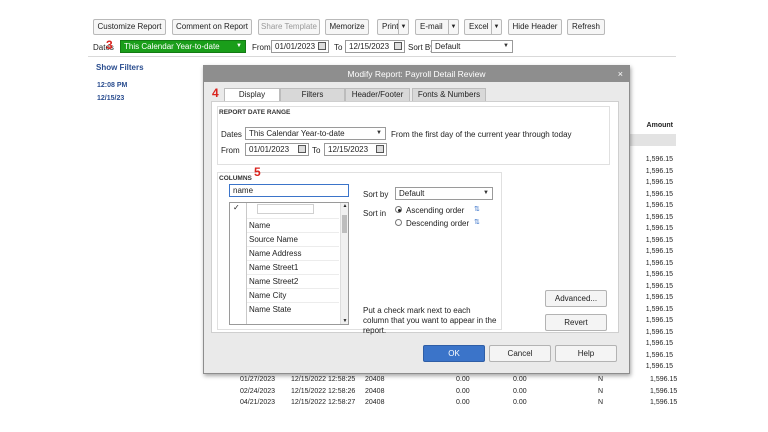 Image resolution: width=768 pixels, height=432 pixels. I want to click on dialog-dates-select: This Calendar Year-to-date ▼, so click(315, 133).